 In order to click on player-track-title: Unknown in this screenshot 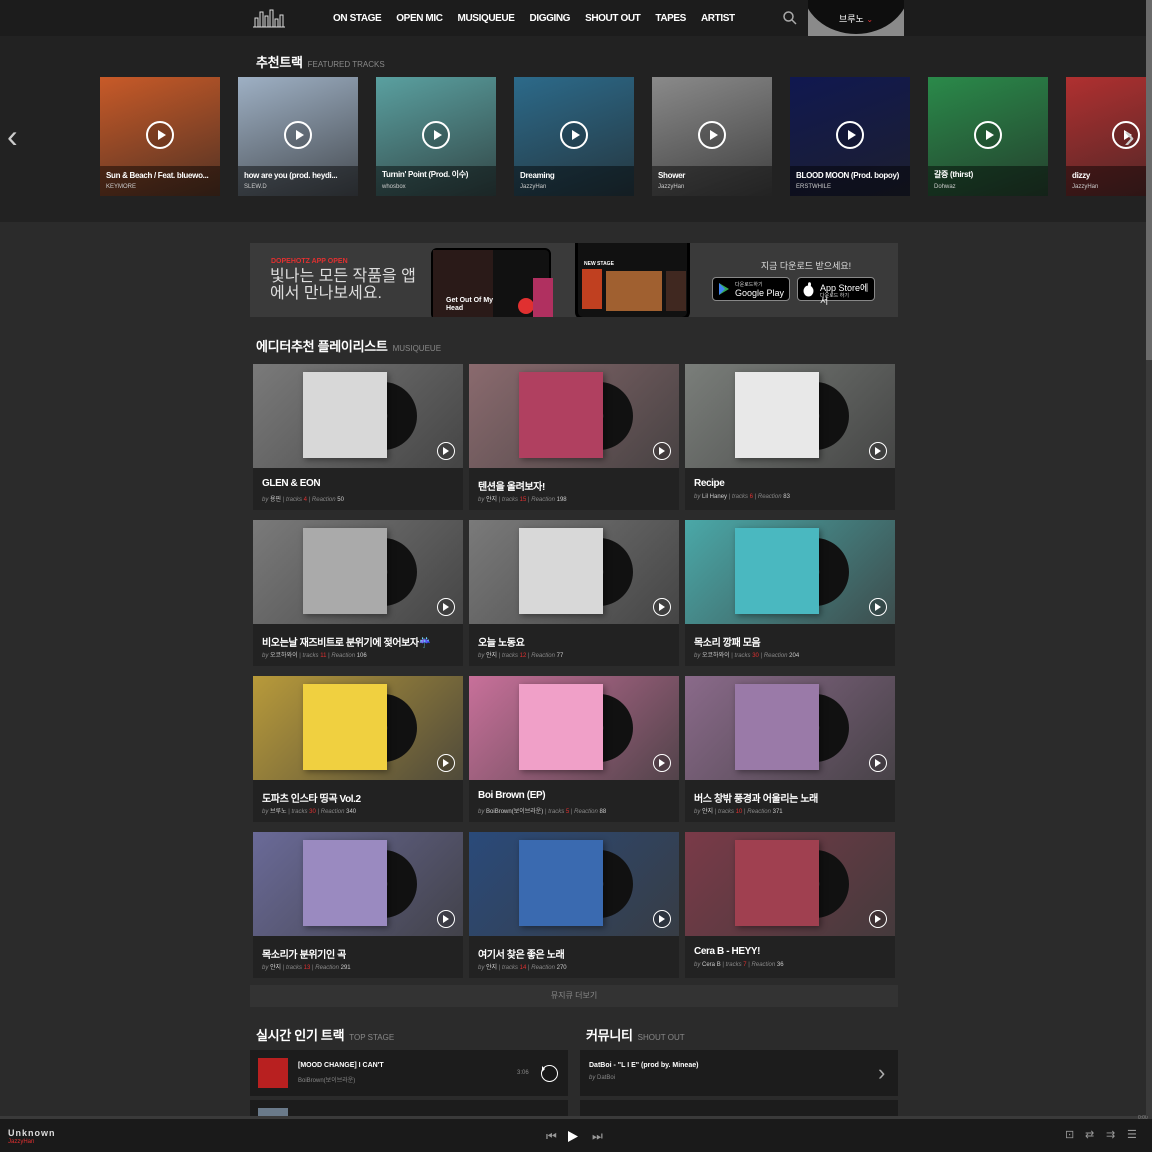, I will do `click(32, 1133)`.